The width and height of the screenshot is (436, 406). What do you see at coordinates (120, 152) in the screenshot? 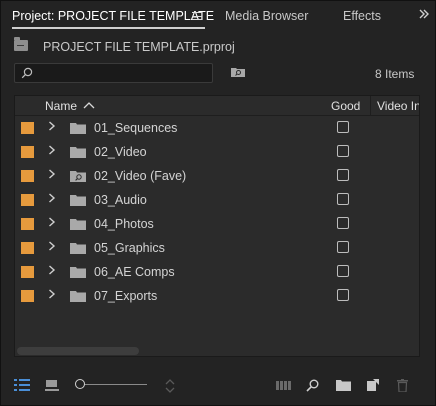
I see `item-name: 02_Video` at bounding box center [120, 152].